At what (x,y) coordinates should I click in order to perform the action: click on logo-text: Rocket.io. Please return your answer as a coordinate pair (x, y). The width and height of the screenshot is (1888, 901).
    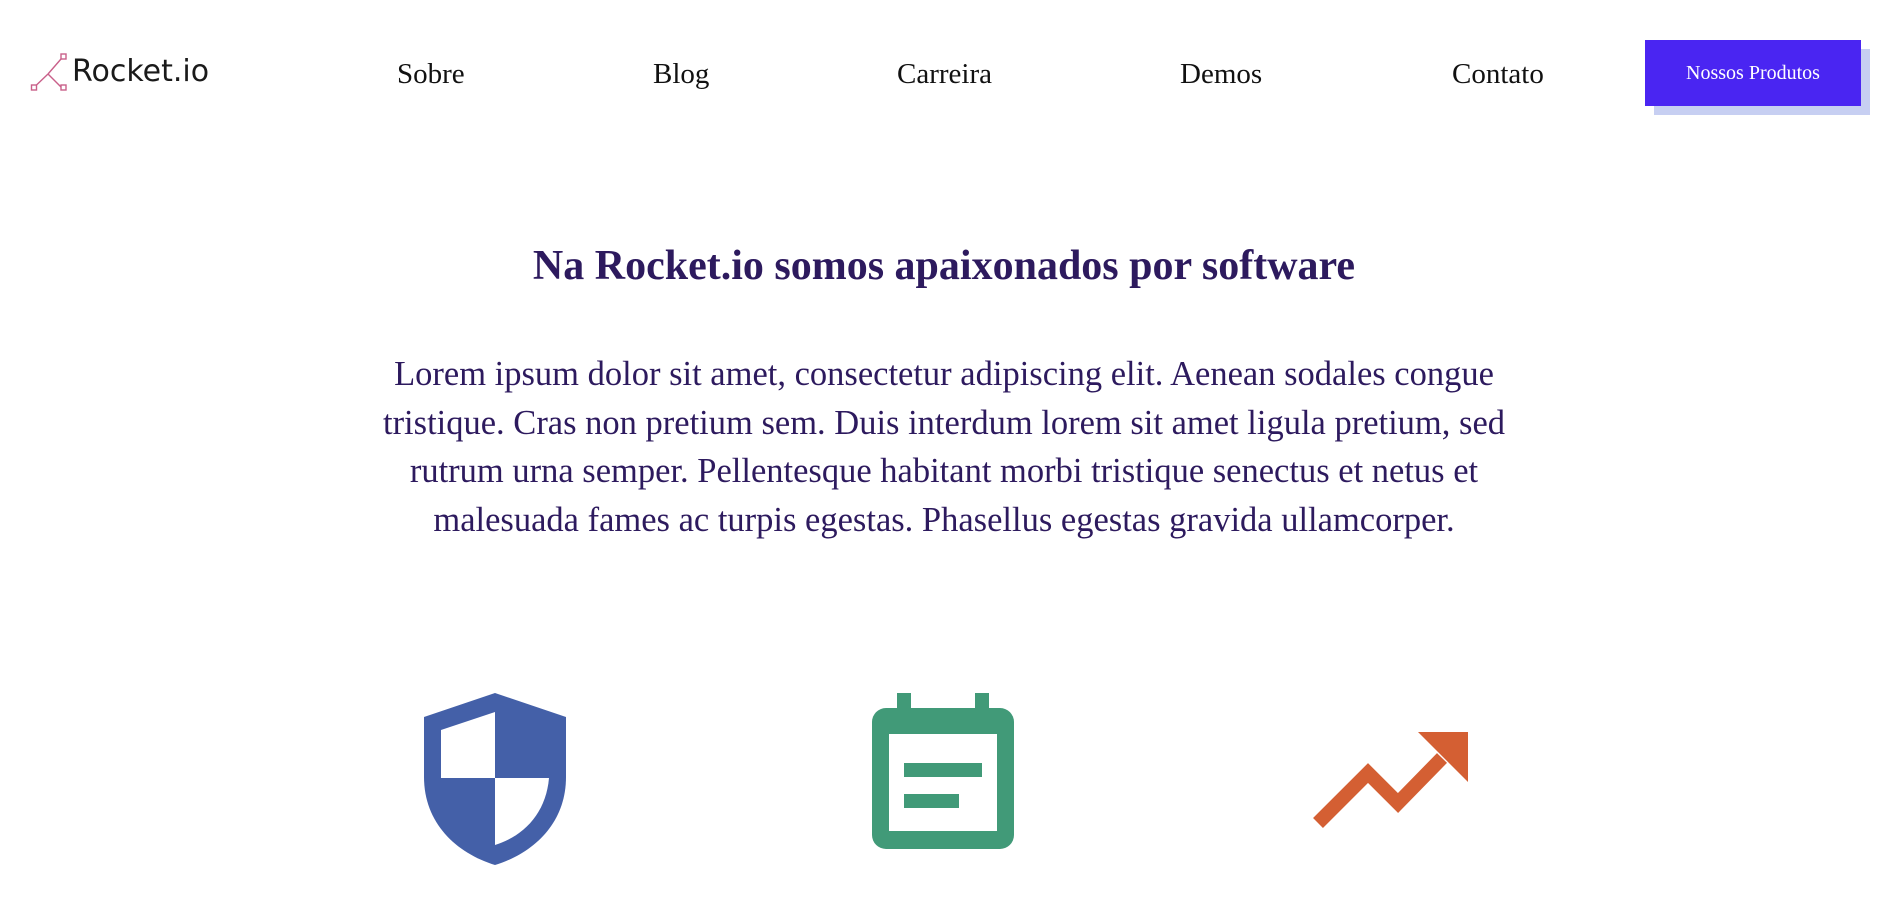
    Looking at the image, I should click on (141, 71).